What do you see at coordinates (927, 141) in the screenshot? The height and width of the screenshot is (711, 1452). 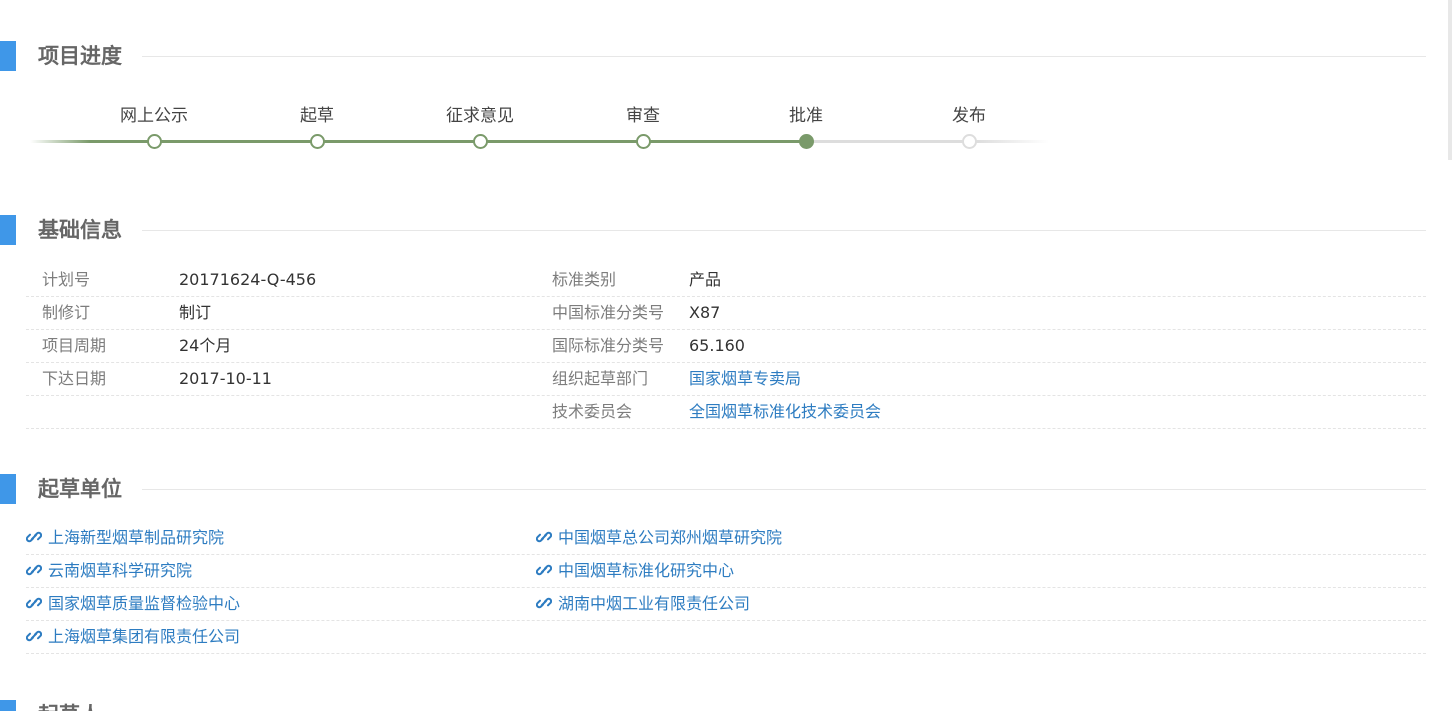 I see `progress-track-remaining` at bounding box center [927, 141].